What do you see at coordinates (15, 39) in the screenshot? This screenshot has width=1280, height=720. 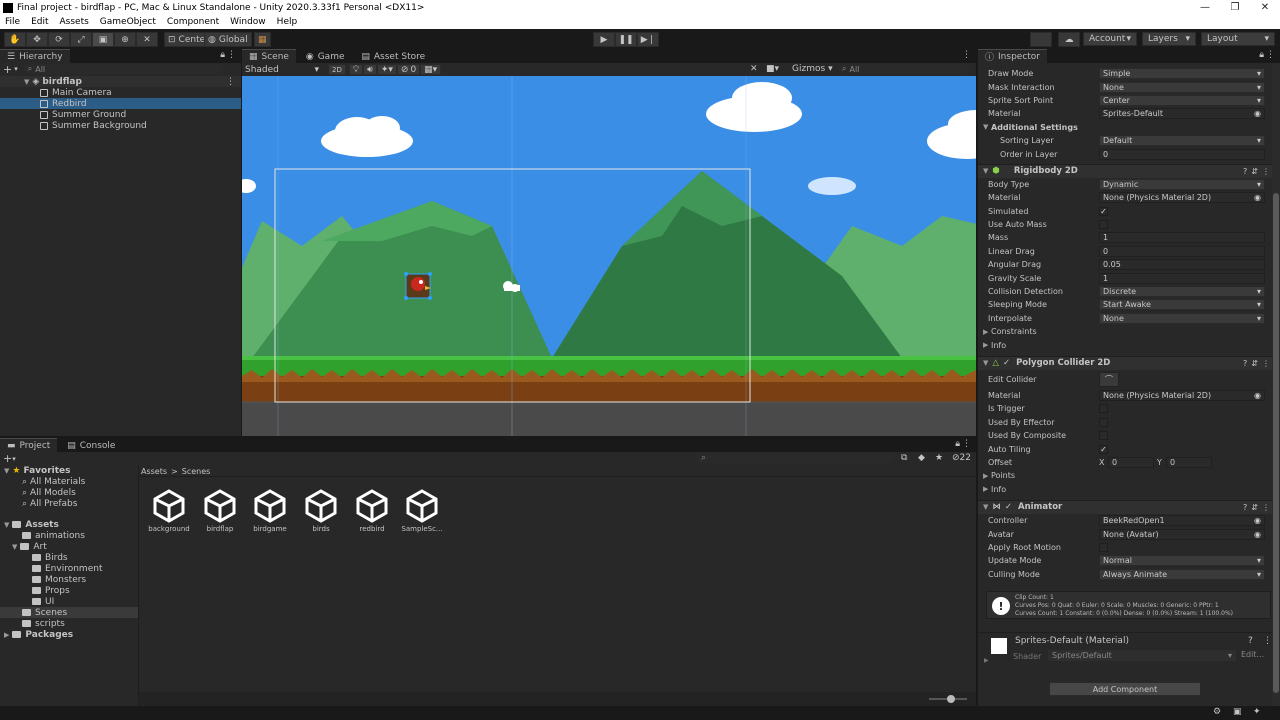 I see `hand-tool-icon: ✋` at bounding box center [15, 39].